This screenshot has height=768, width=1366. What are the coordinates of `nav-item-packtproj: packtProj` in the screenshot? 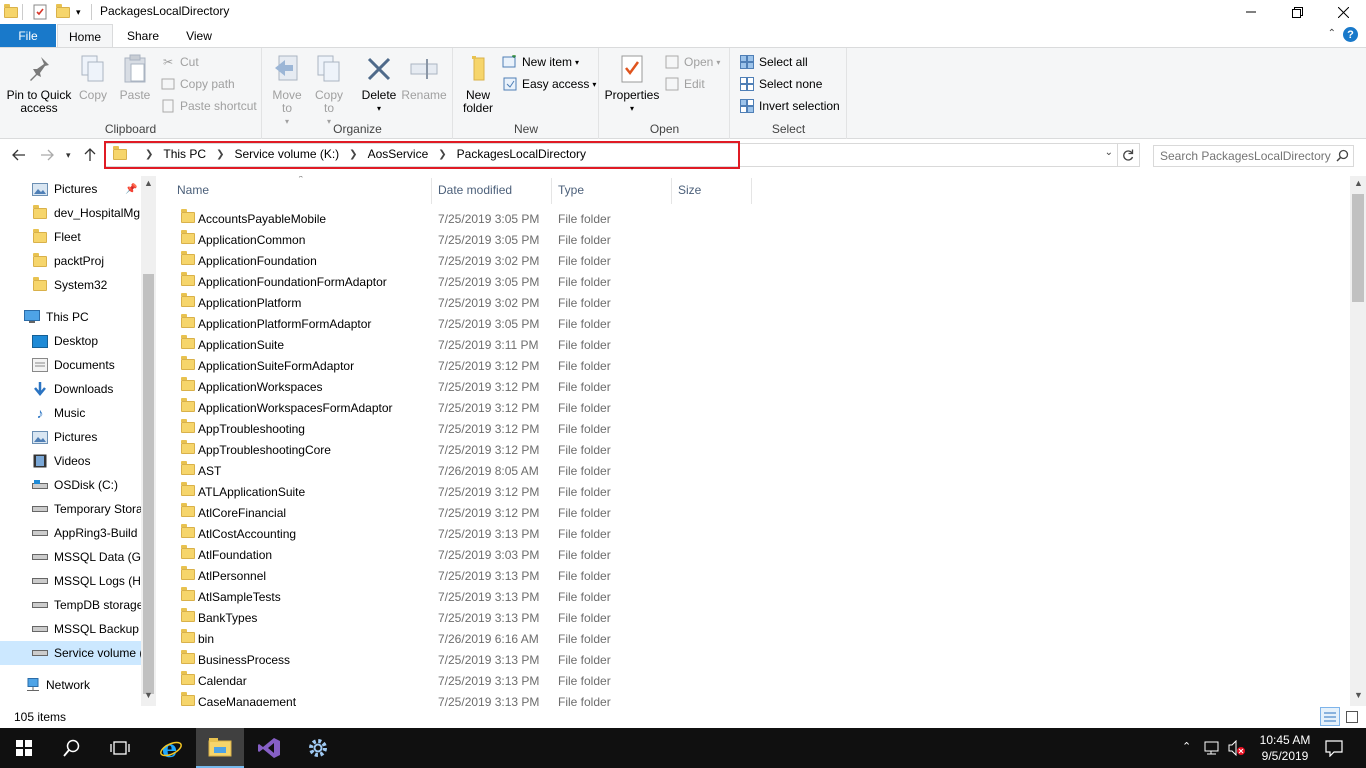 It's located at (94, 261).